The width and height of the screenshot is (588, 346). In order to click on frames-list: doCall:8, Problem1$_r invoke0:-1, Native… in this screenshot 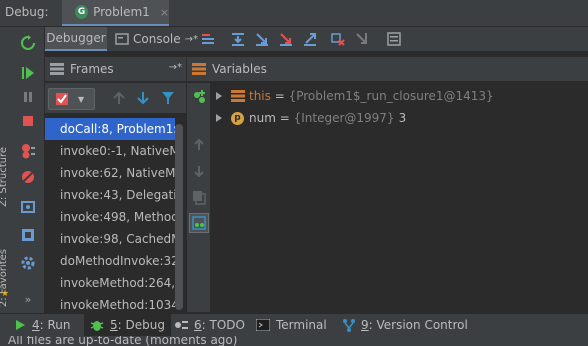, I will do `click(115, 214)`.